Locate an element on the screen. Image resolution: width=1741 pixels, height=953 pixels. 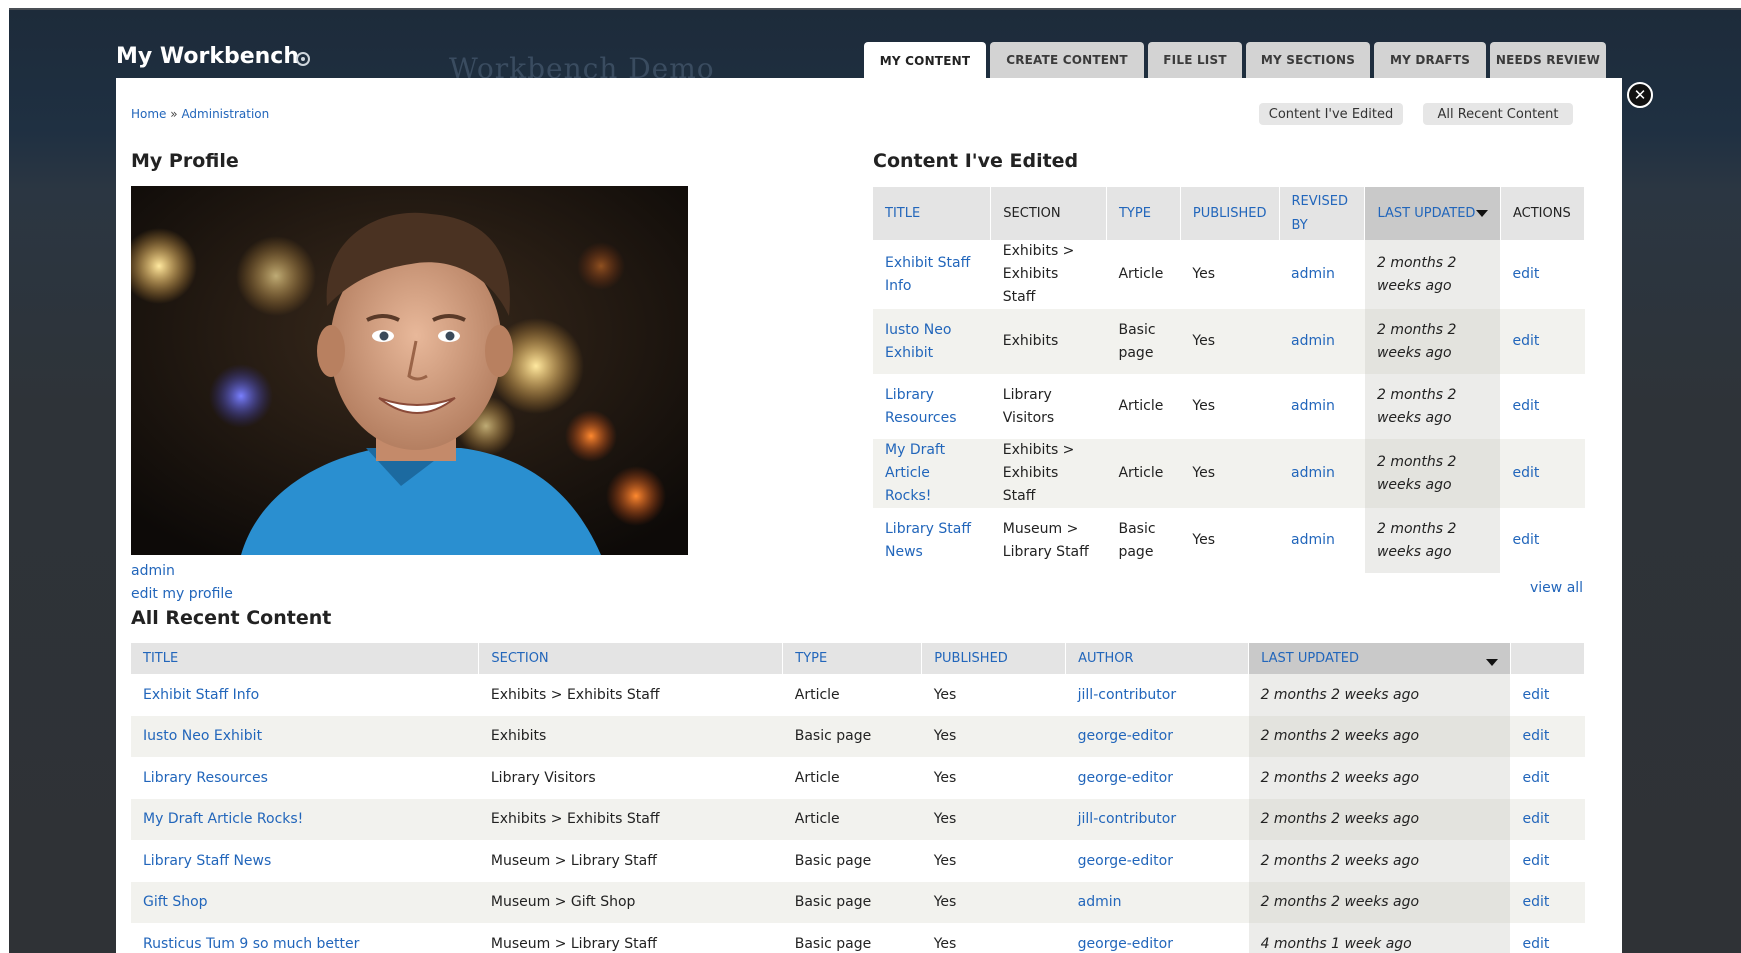
row-title-link: Gift Shop is located at coordinates (175, 902).